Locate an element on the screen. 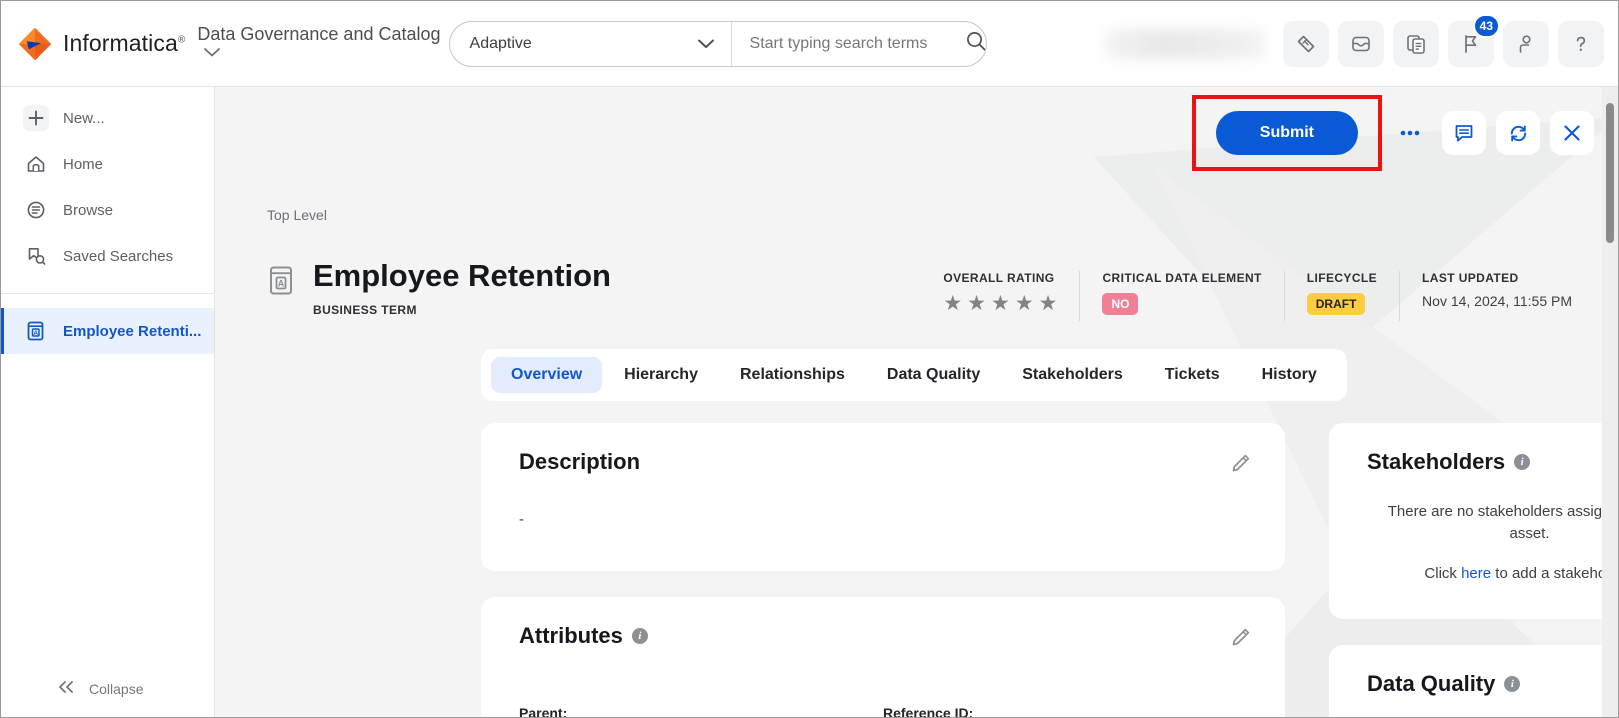 This screenshot has height=718, width=1619. user-name-redacted is located at coordinates (1185, 43).